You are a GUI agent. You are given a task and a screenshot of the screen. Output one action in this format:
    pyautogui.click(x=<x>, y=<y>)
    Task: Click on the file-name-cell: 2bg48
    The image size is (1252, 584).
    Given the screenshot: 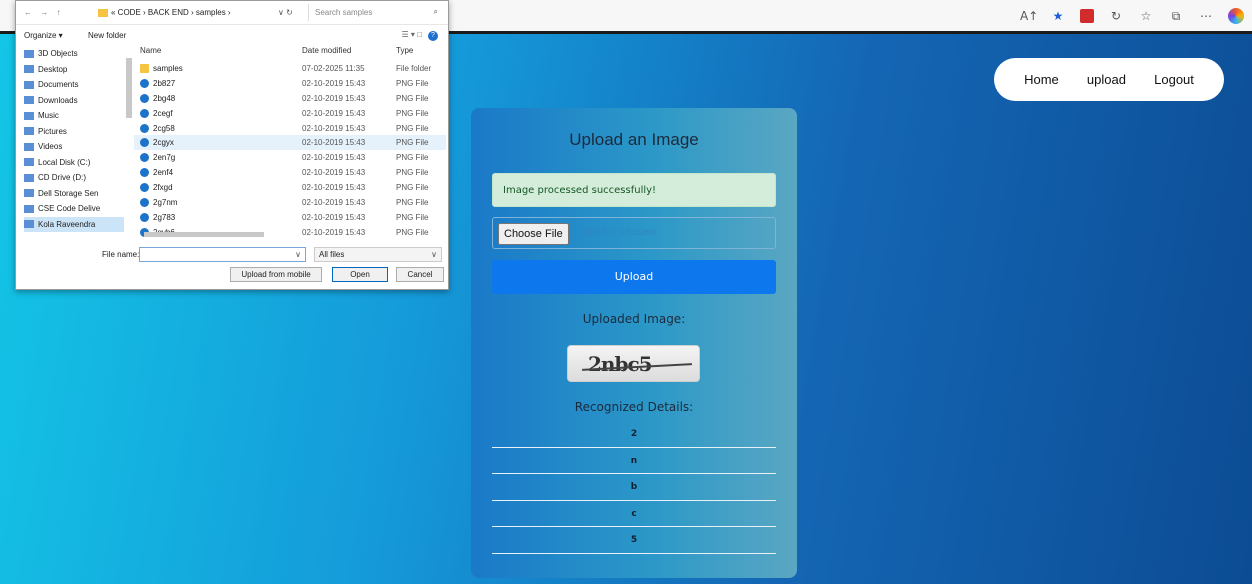 What is the action you would take?
    pyautogui.click(x=218, y=98)
    